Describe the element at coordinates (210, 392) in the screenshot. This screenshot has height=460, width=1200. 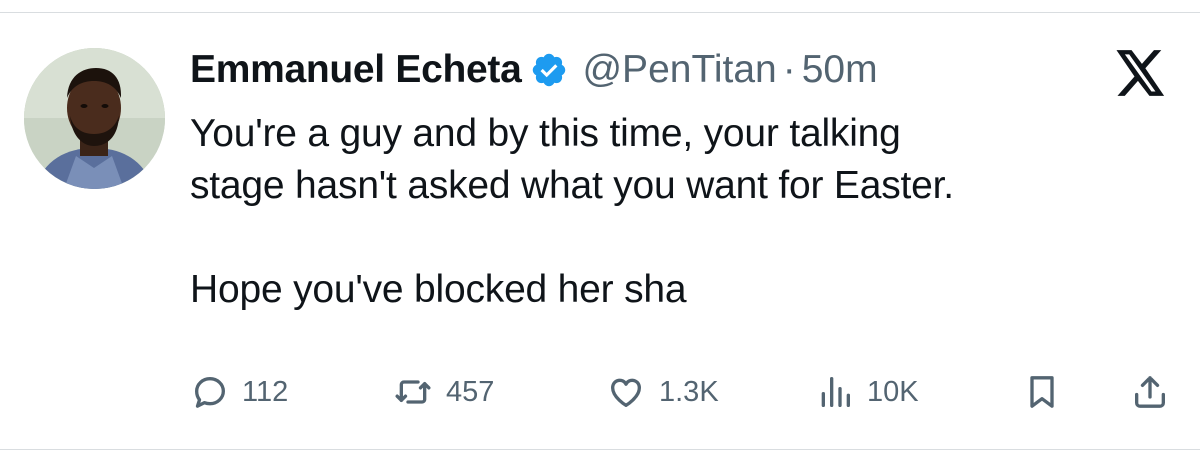
I see `reply-icon` at that location.